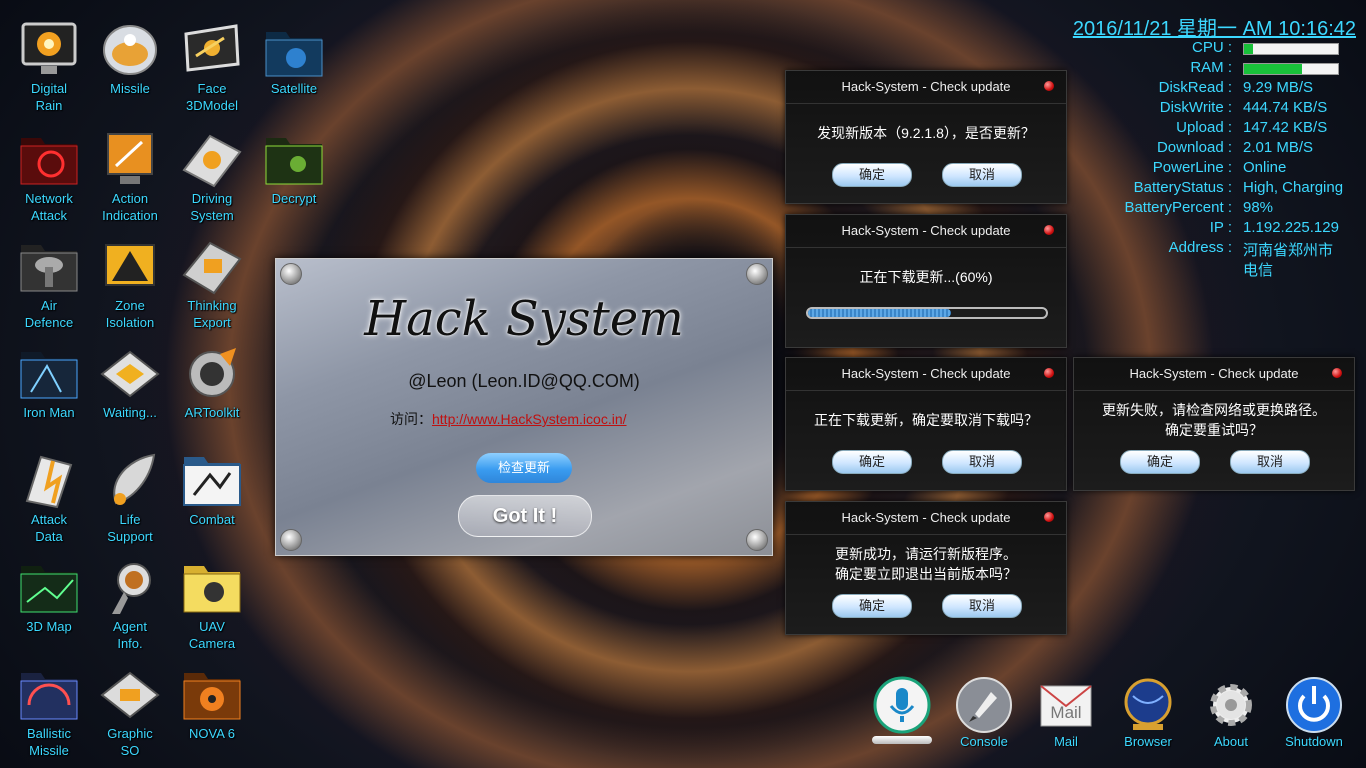  I want to click on desktop-icon-agent-info: Agent Info., so click(130, 605).